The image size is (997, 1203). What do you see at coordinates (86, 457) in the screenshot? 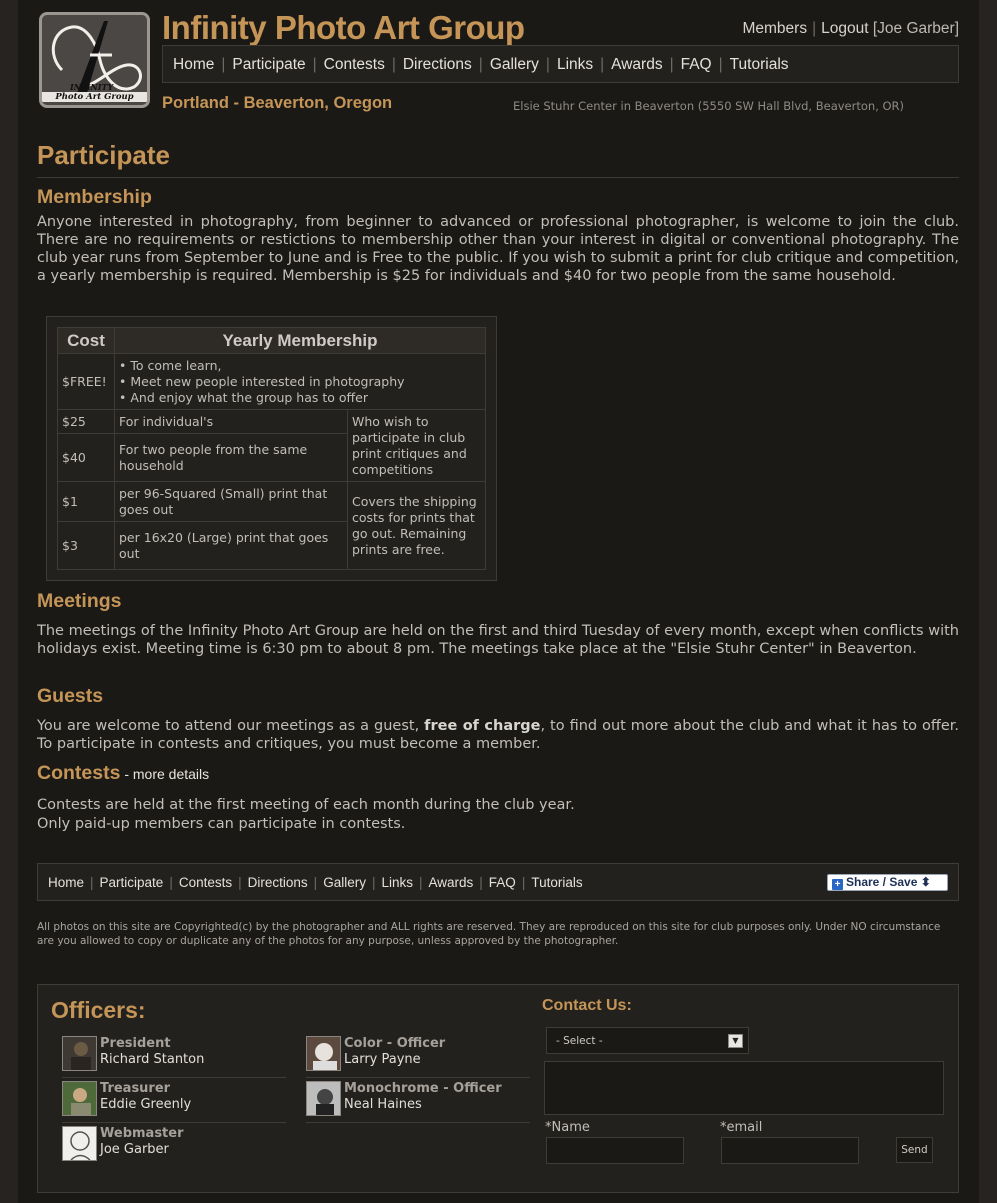
I see `cost-40: $40` at bounding box center [86, 457].